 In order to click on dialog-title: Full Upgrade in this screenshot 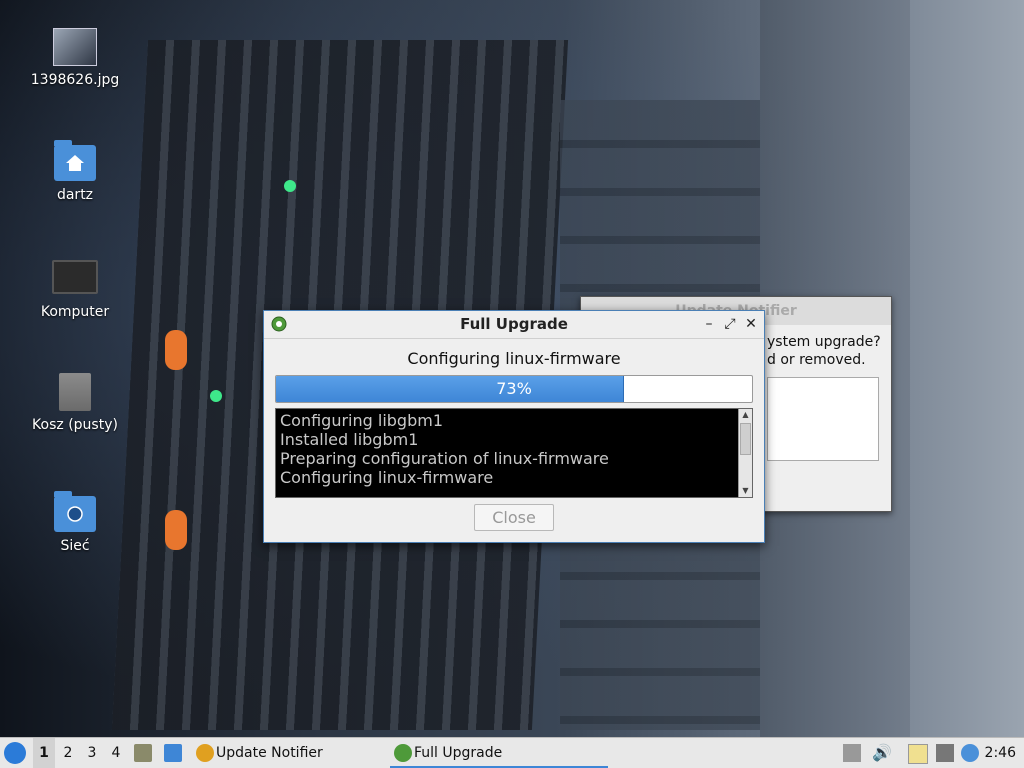, I will do `click(514, 324)`.